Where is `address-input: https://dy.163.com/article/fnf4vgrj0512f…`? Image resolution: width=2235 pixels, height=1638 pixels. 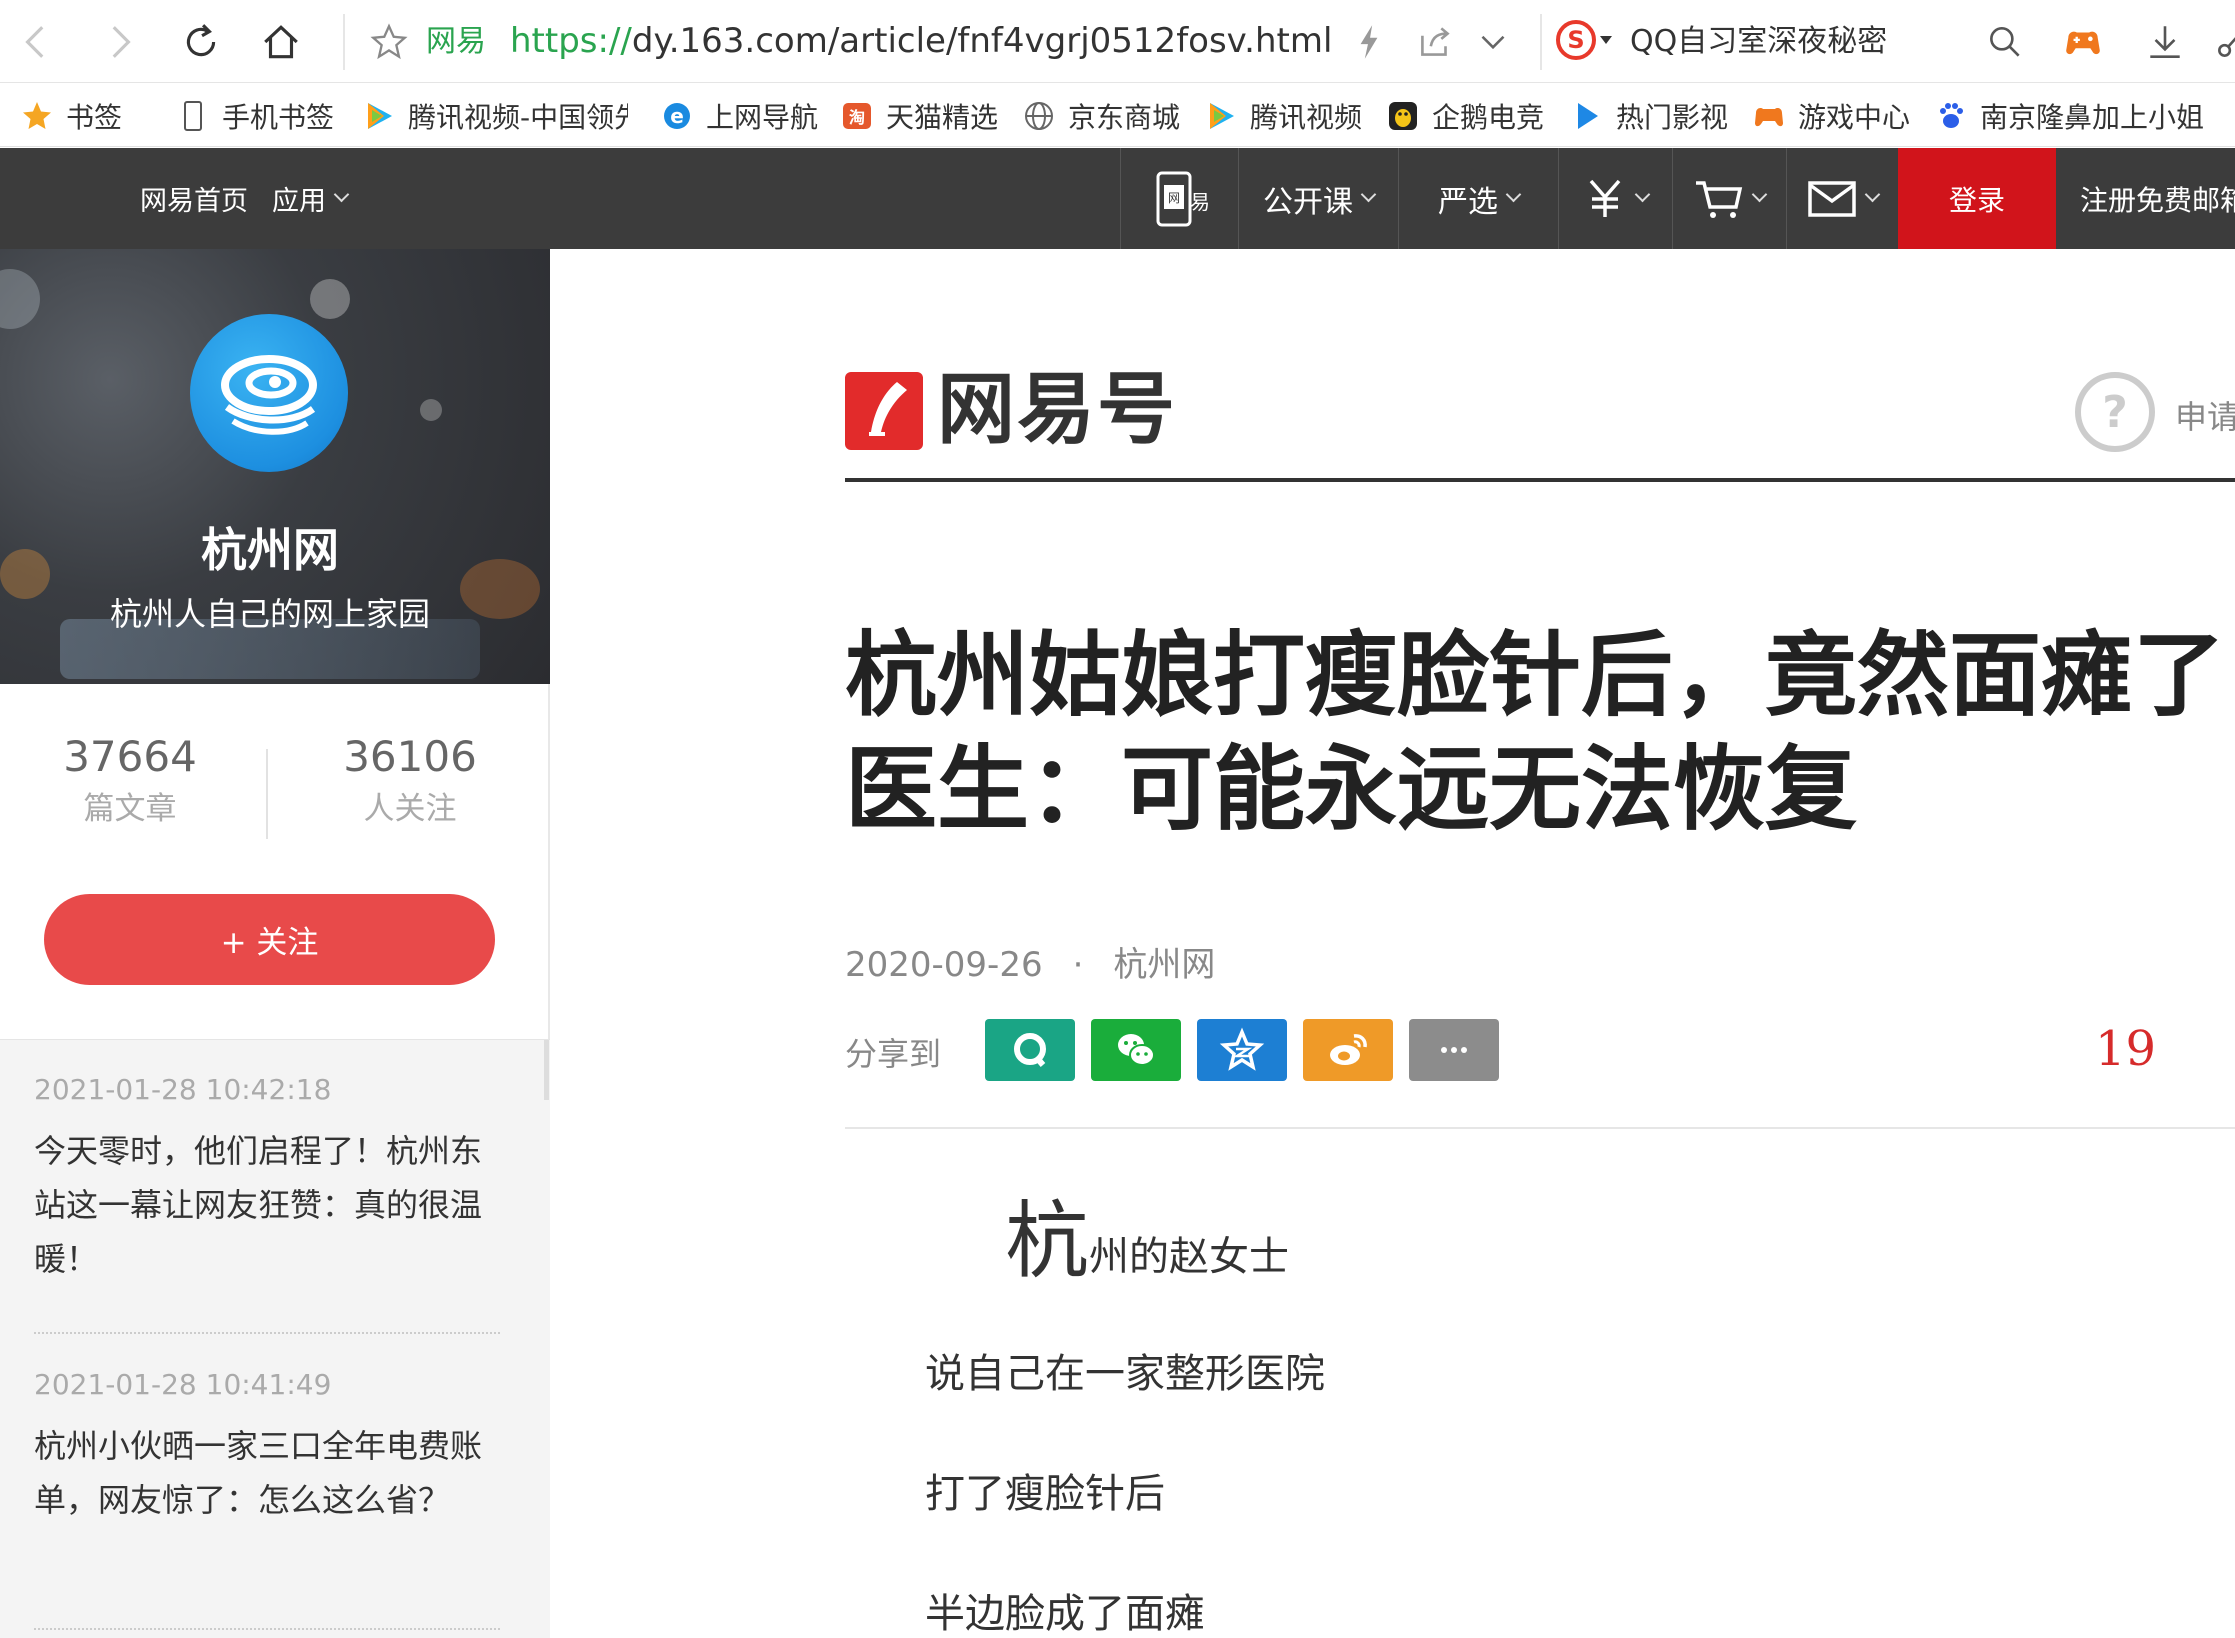 address-input: https://dy.163.com/article/fnf4vgrj0512f… is located at coordinates (921, 41).